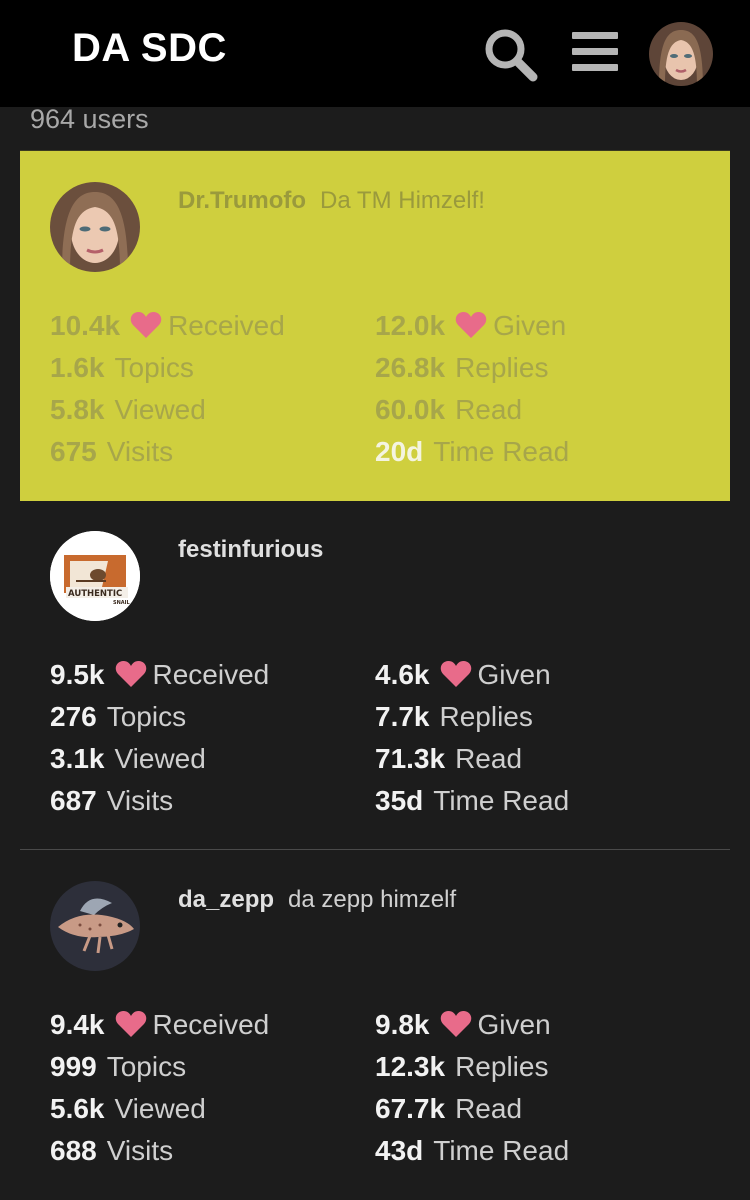  I want to click on stat-likes-received: 9.4k Received, so click(159, 1025).